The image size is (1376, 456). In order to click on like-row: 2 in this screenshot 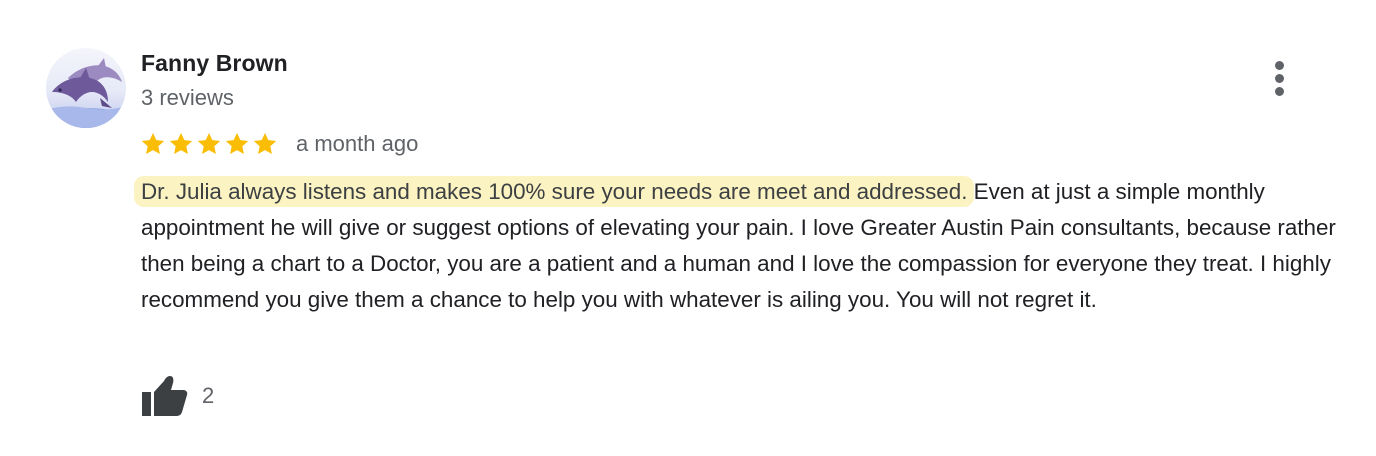, I will do `click(177, 396)`.